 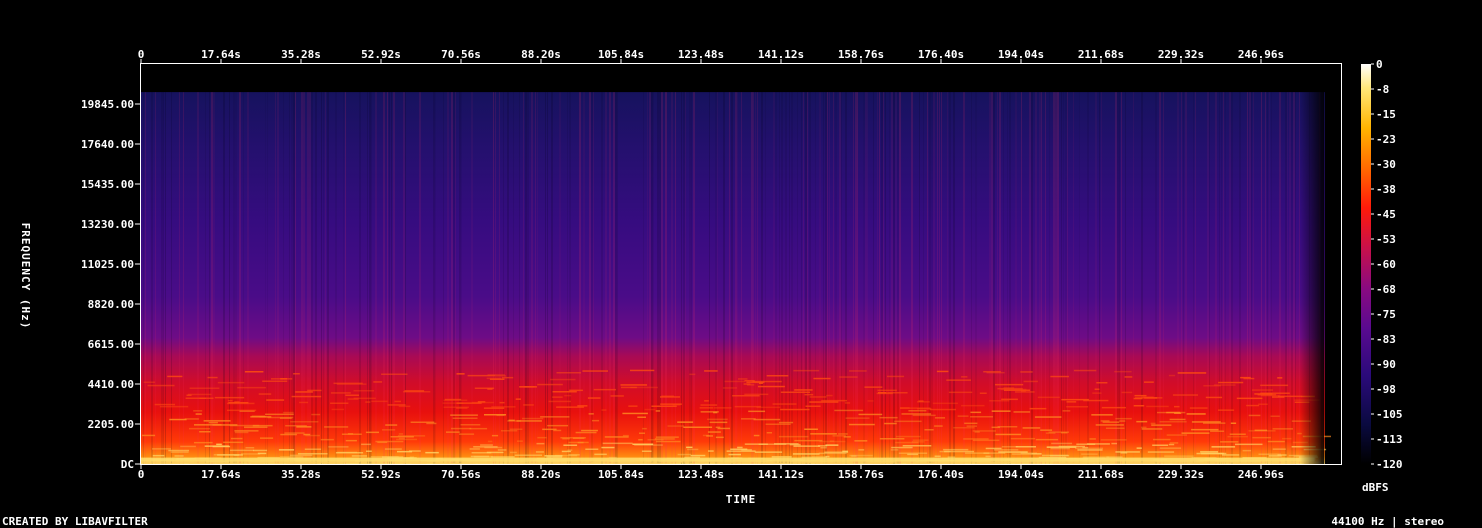 What do you see at coordinates (781, 54) in the screenshot?
I see `x-tick-label-top: 141.12s` at bounding box center [781, 54].